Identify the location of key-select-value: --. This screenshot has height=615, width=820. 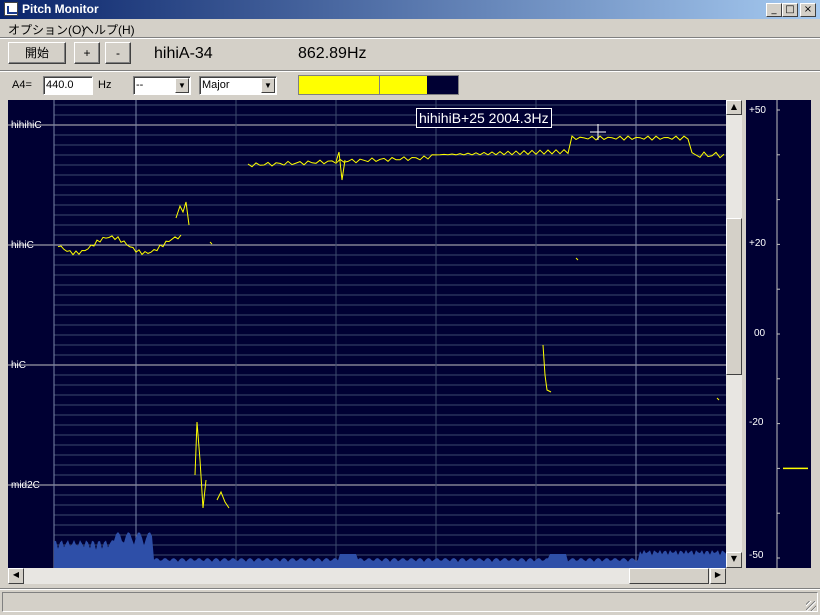
(140, 85).